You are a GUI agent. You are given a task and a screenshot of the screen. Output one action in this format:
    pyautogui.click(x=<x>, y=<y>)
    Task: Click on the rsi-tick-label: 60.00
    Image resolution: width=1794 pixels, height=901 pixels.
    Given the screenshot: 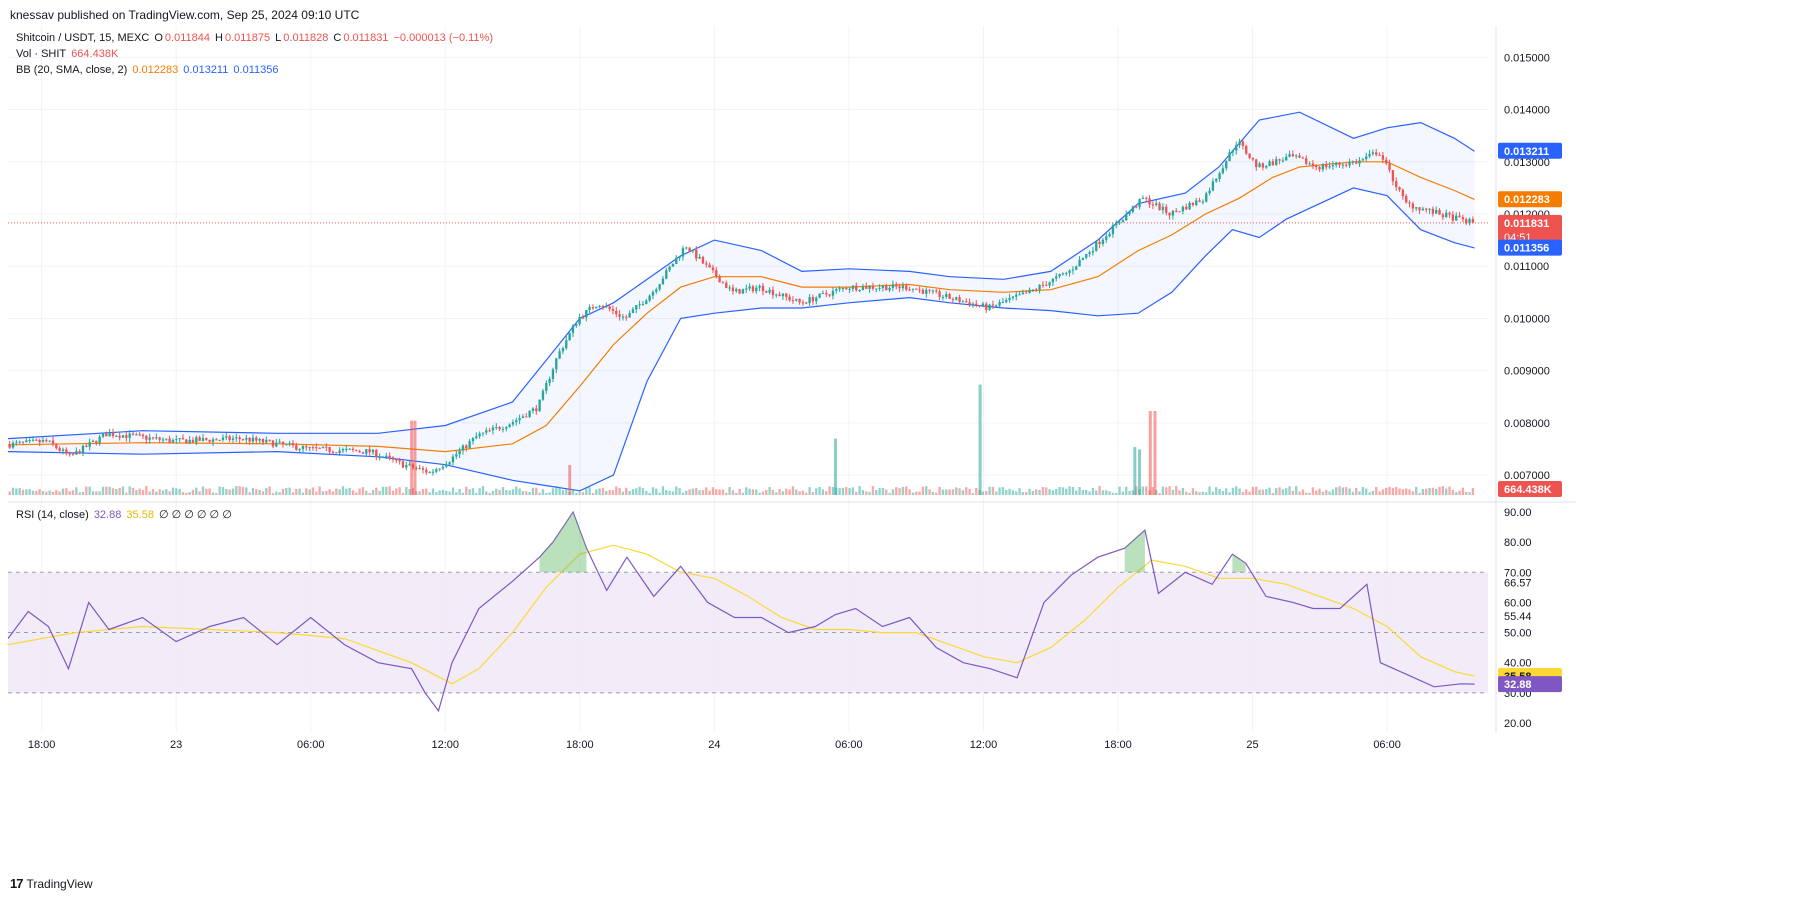 What is the action you would take?
    pyautogui.click(x=1518, y=603)
    